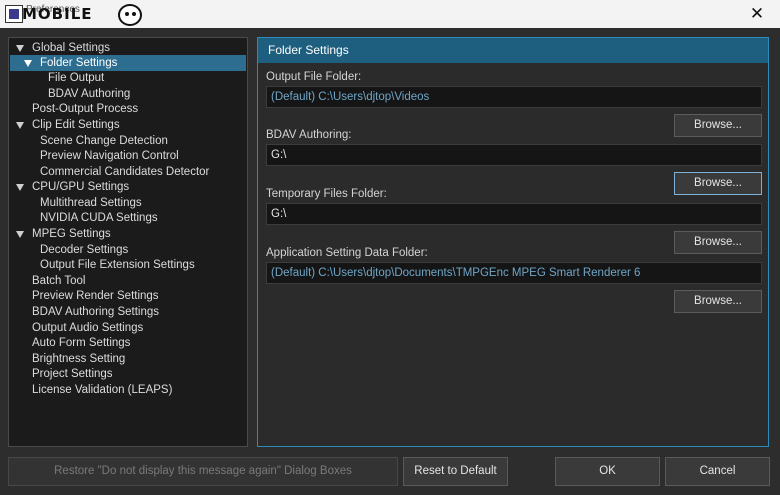 The image size is (780, 495). What do you see at coordinates (514, 155) in the screenshot?
I see `bdav-authoring-field: G:\` at bounding box center [514, 155].